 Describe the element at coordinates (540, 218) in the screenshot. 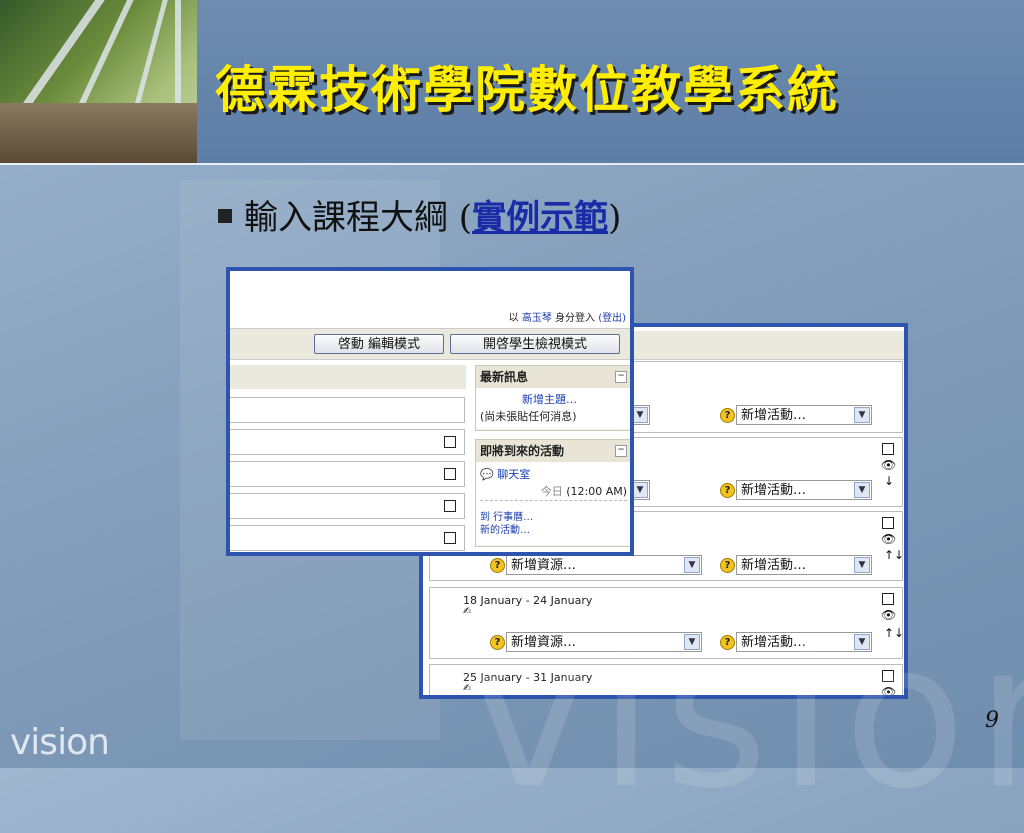

I see `example-link: 實例示範` at that location.